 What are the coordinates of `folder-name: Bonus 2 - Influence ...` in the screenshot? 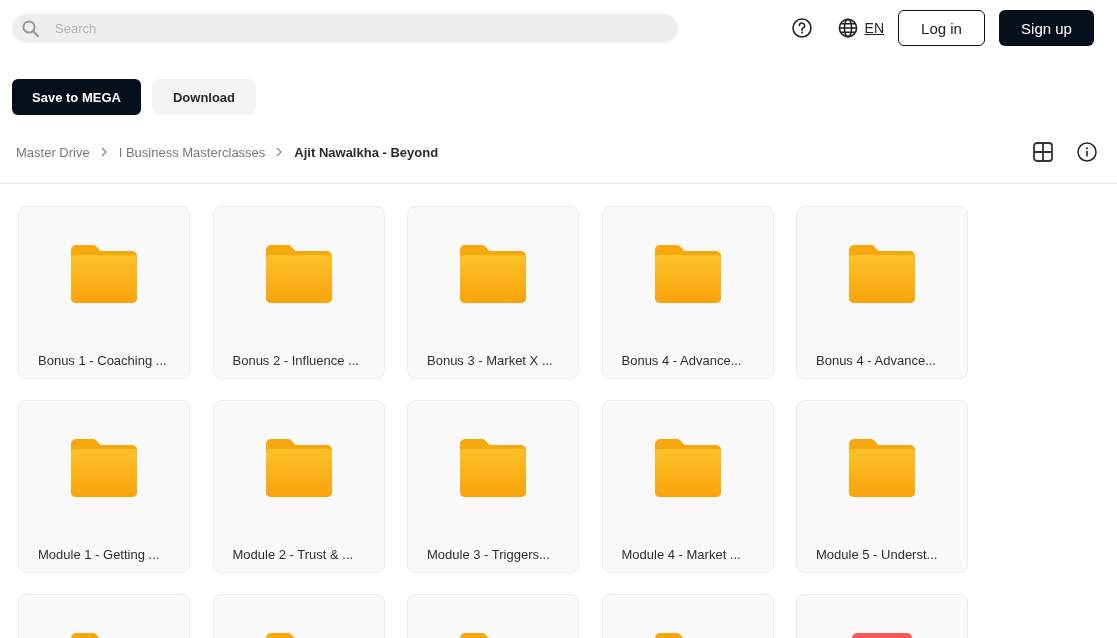 It's located at (295, 360).